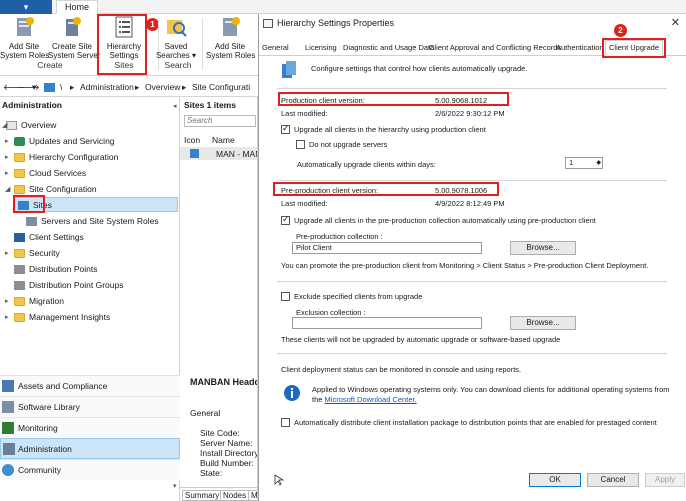 The height and width of the screenshot is (501, 686). I want to click on workspace-administration: Administration, so click(90, 448).